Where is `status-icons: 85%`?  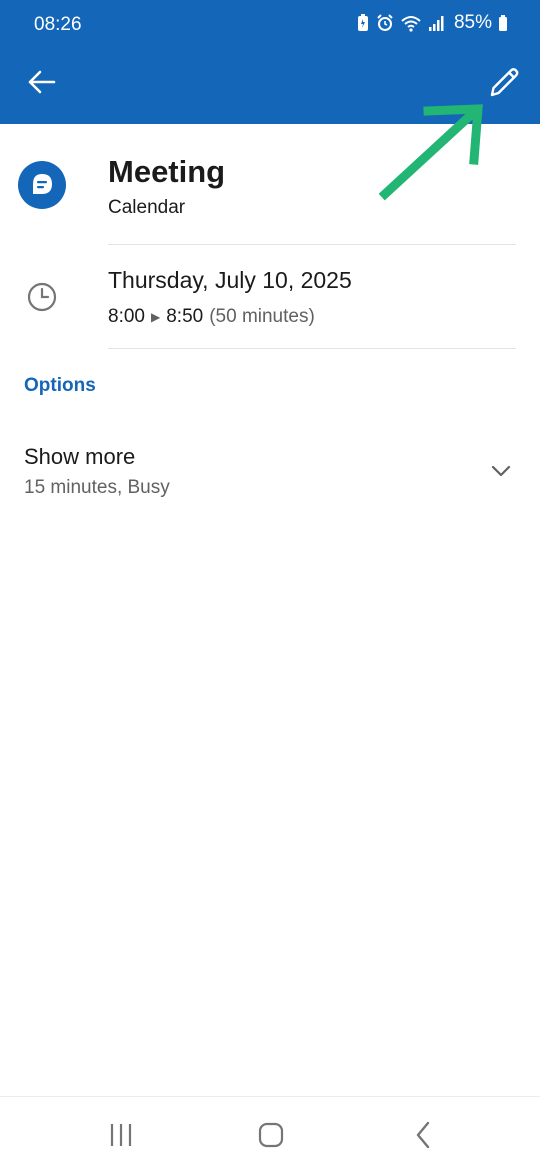
status-icons: 85% is located at coordinates (432, 23).